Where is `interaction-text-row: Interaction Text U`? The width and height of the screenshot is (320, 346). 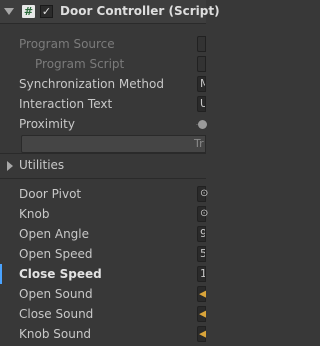
interaction-text-row: Interaction Text U is located at coordinates (103, 104).